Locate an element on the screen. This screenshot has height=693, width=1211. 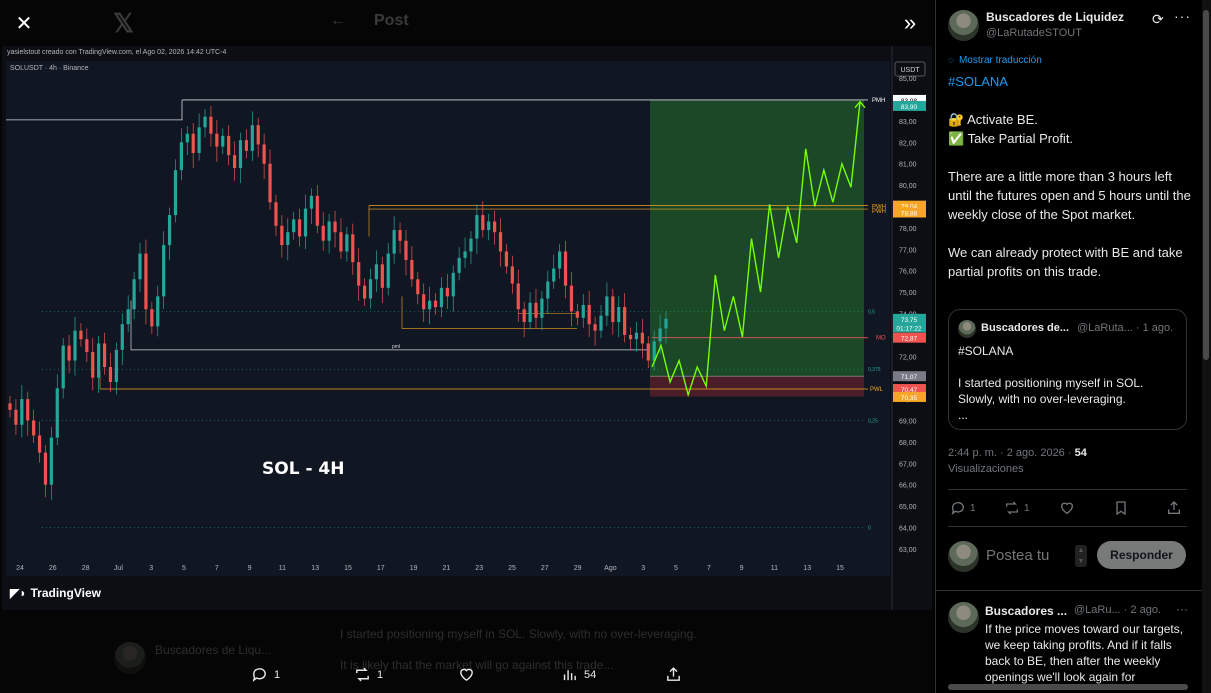
reply-button: 1 is located at coordinates (963, 508).